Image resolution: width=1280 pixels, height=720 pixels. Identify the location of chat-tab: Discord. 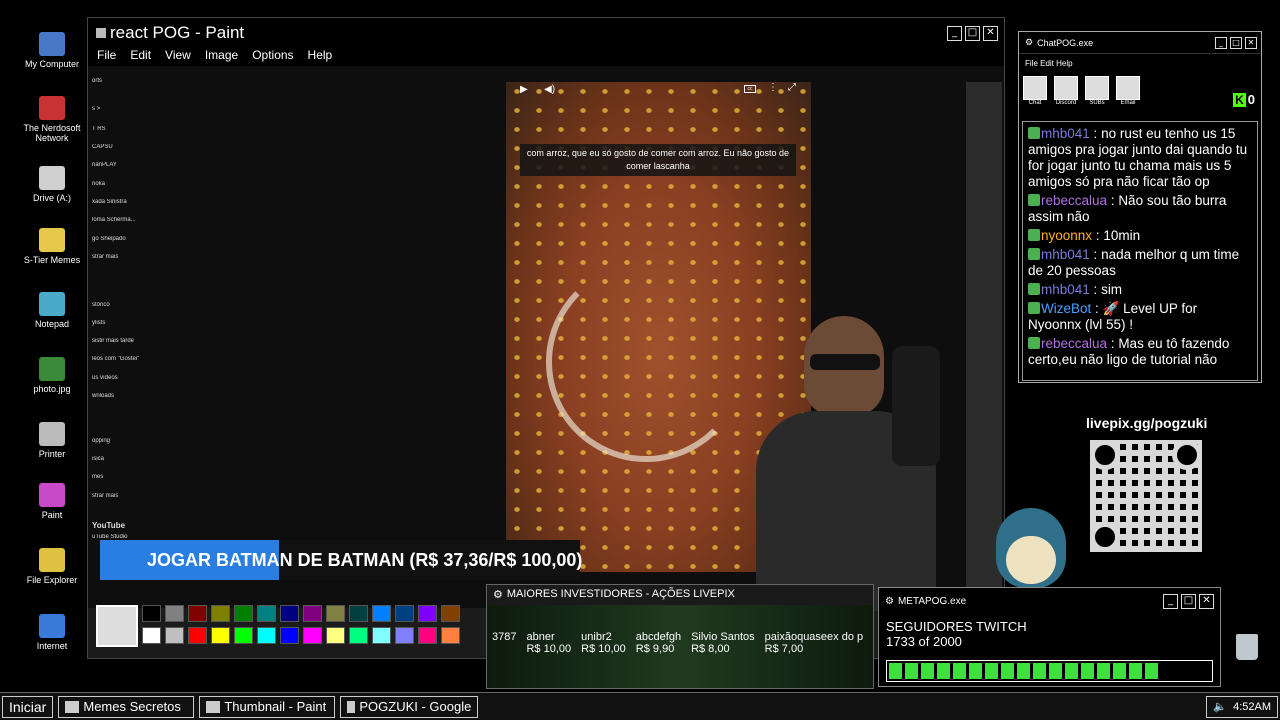
(1066, 91).